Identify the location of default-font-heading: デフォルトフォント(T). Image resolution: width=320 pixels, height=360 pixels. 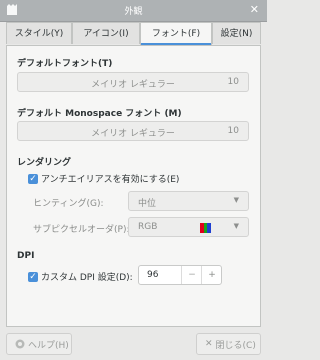
(65, 64).